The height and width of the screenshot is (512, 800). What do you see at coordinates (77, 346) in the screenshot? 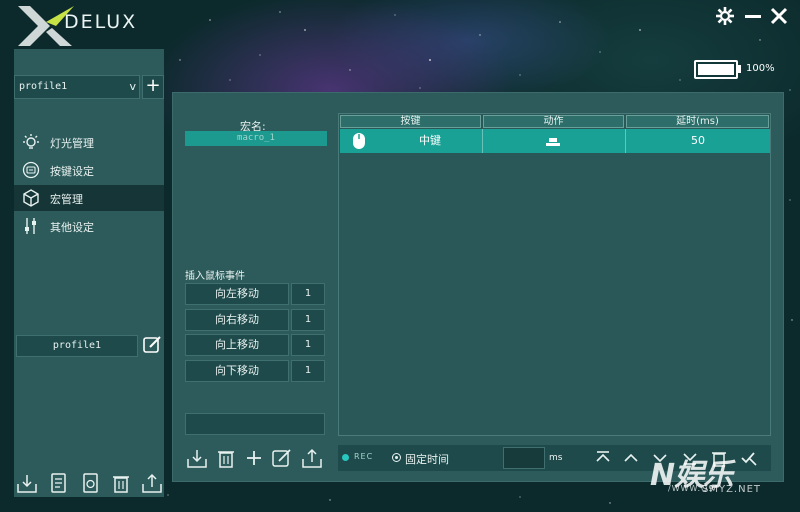
I see `profile-name-field: profile1` at bounding box center [77, 346].